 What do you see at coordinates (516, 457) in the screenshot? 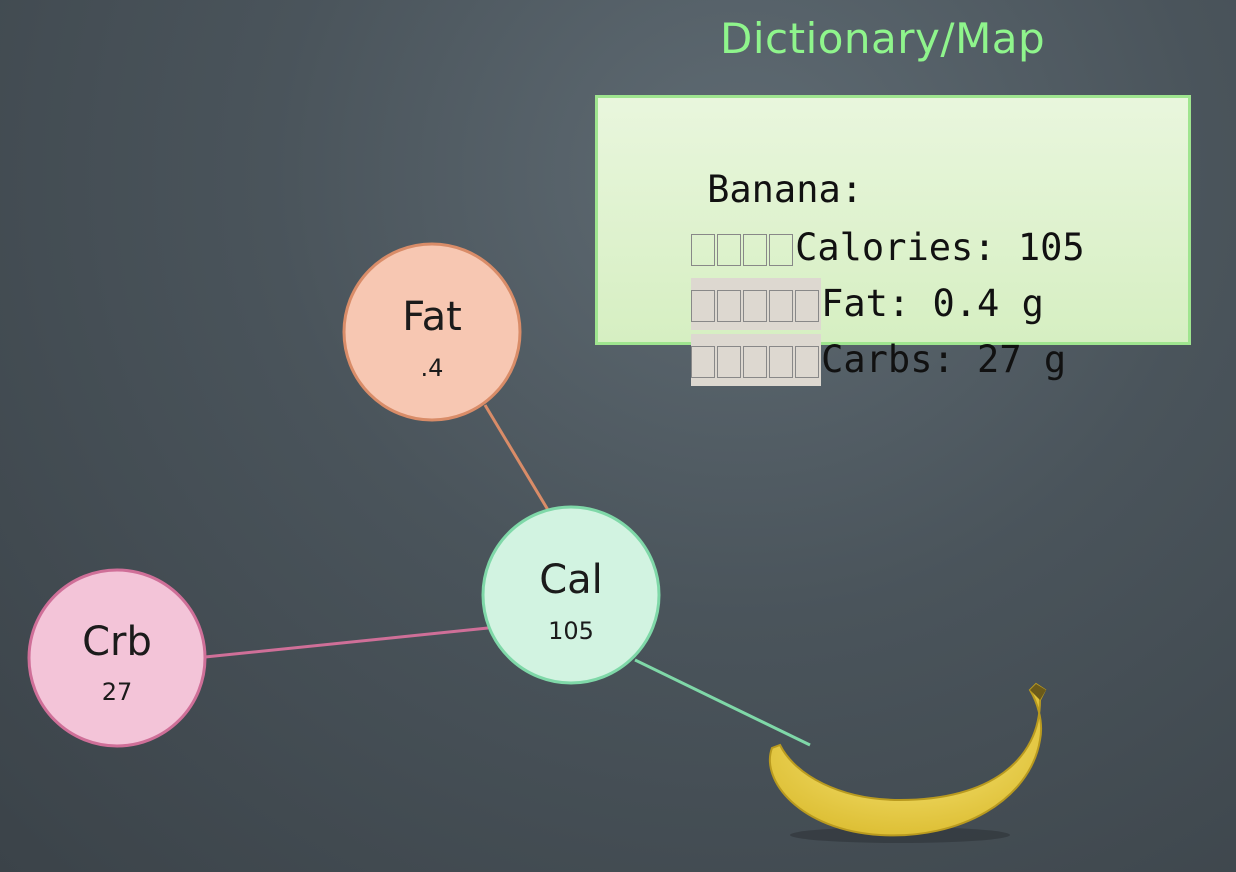
I see `edge-fat-cal` at bounding box center [516, 457].